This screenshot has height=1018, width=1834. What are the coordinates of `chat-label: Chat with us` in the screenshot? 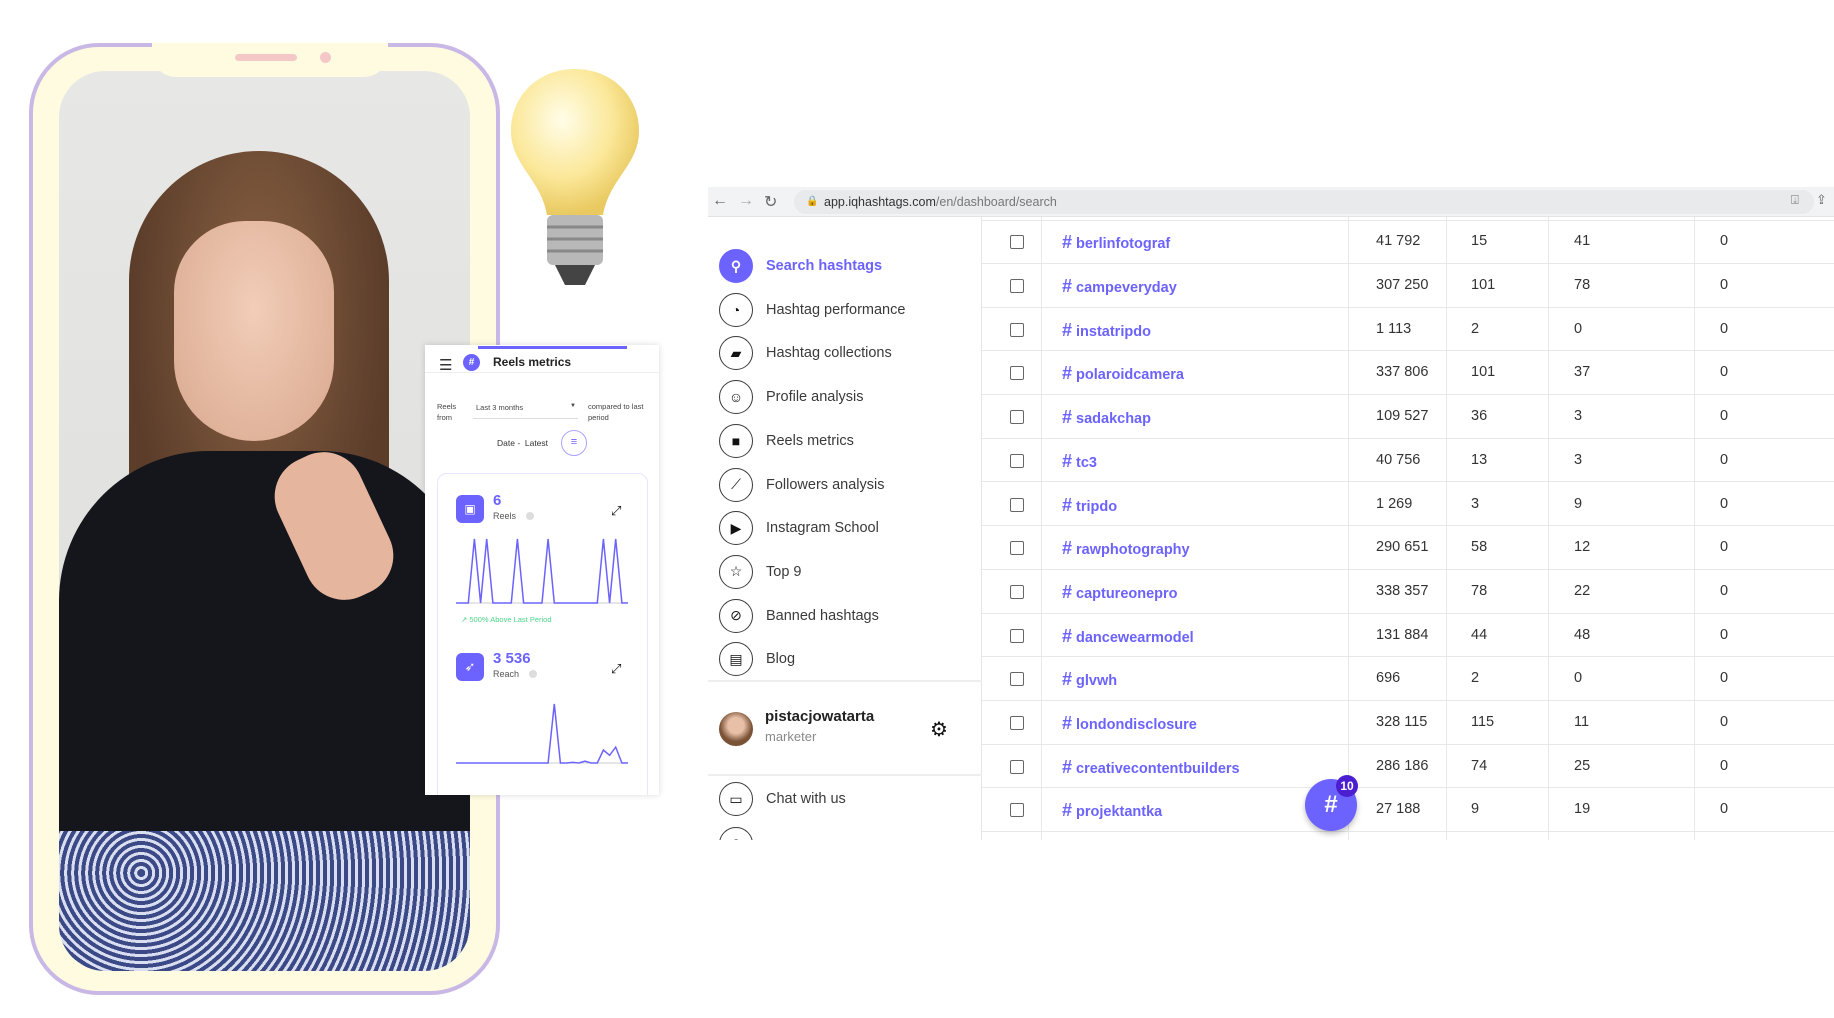 It's located at (806, 799).